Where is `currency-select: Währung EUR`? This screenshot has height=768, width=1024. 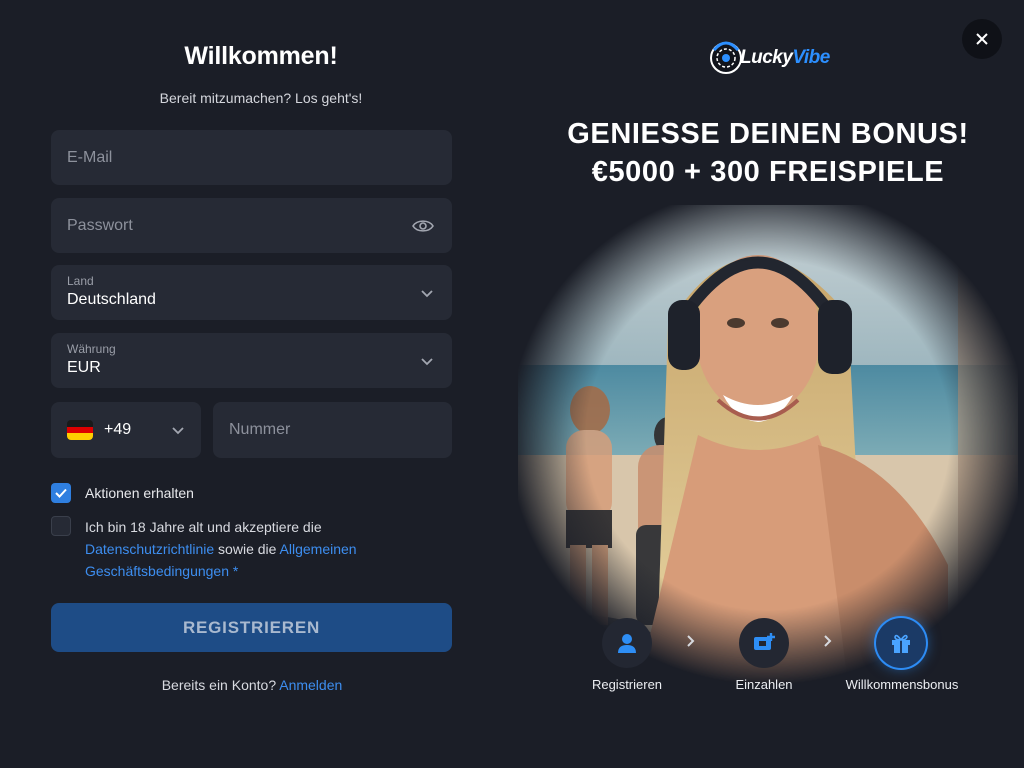
currency-select: Währung EUR is located at coordinates (251, 360).